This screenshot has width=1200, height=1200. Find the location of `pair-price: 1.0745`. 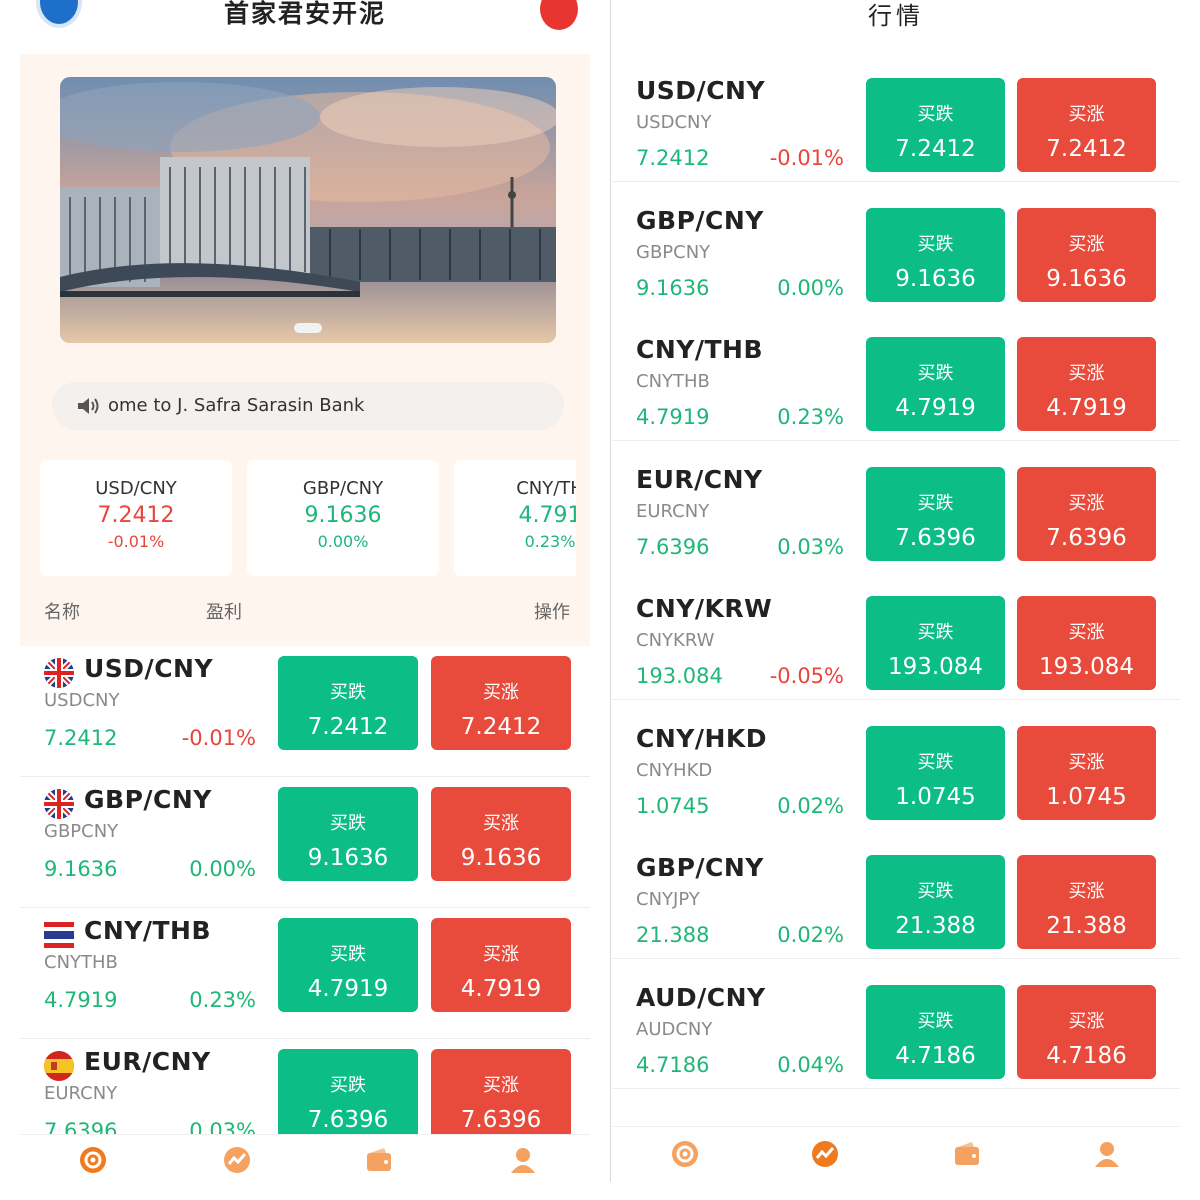

pair-price: 1.0745 is located at coordinates (673, 805).